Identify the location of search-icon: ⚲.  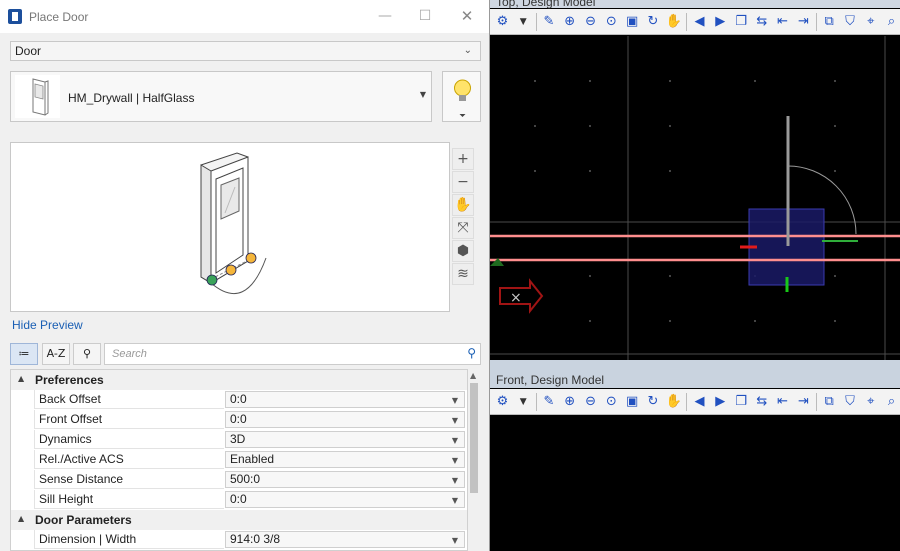
(471, 353).